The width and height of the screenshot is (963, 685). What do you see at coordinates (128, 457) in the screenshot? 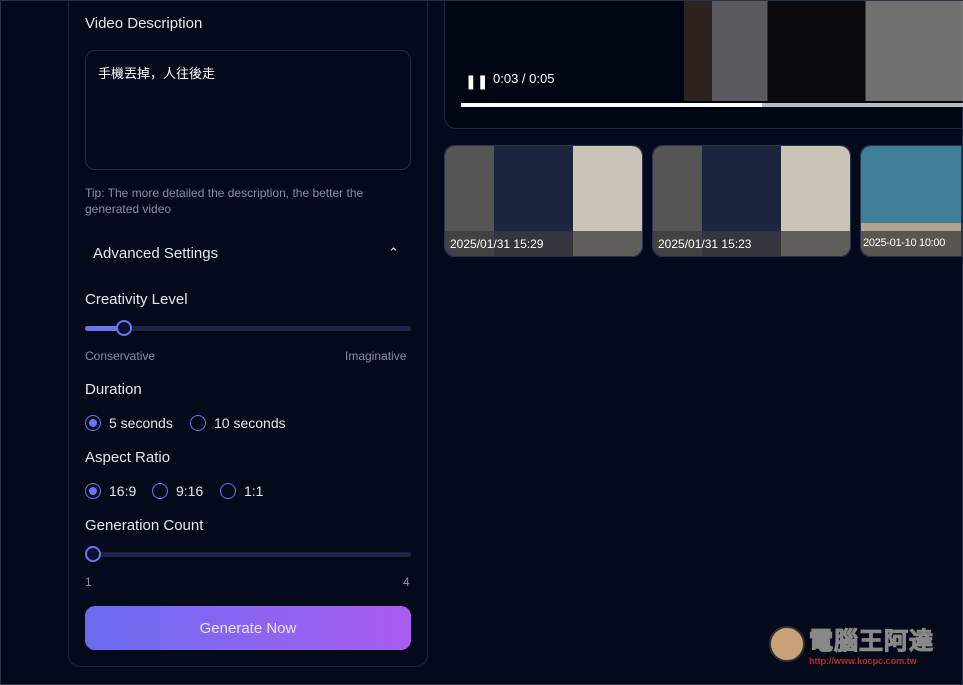
I see `aspect-label: Aspect Ratio` at bounding box center [128, 457].